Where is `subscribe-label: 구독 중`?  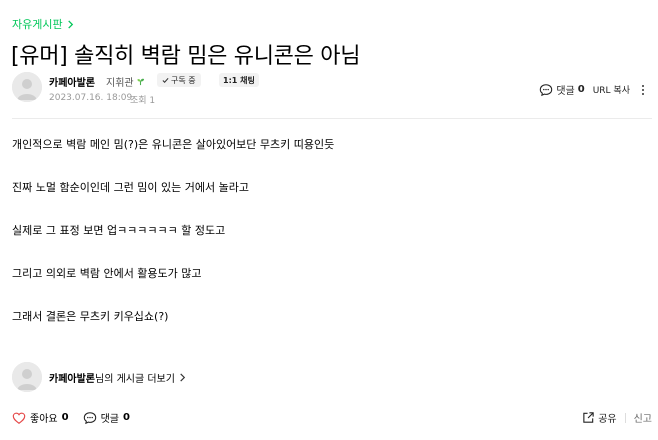 subscribe-label: 구독 중 is located at coordinates (183, 80).